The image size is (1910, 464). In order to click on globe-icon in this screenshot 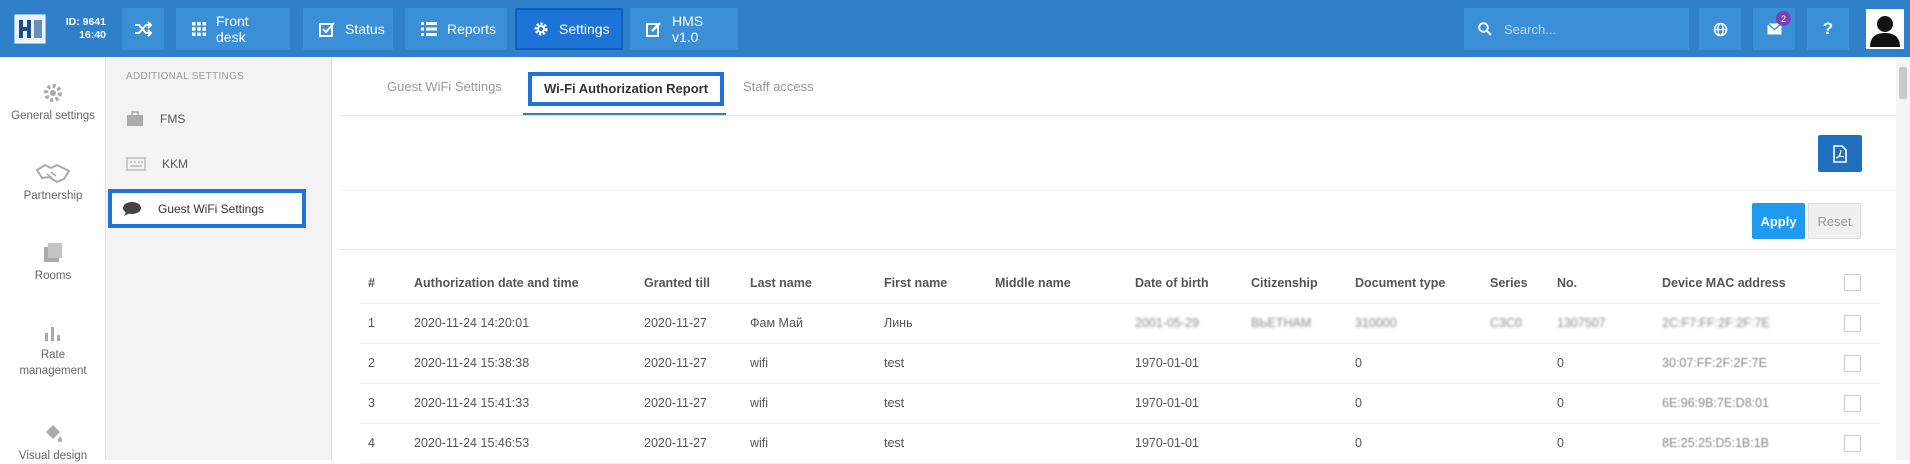, I will do `click(1720, 29)`.